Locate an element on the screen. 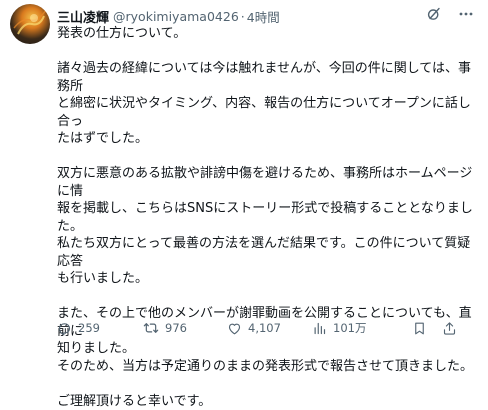 The height and width of the screenshot is (410, 488). repost-icon is located at coordinates (151, 328).